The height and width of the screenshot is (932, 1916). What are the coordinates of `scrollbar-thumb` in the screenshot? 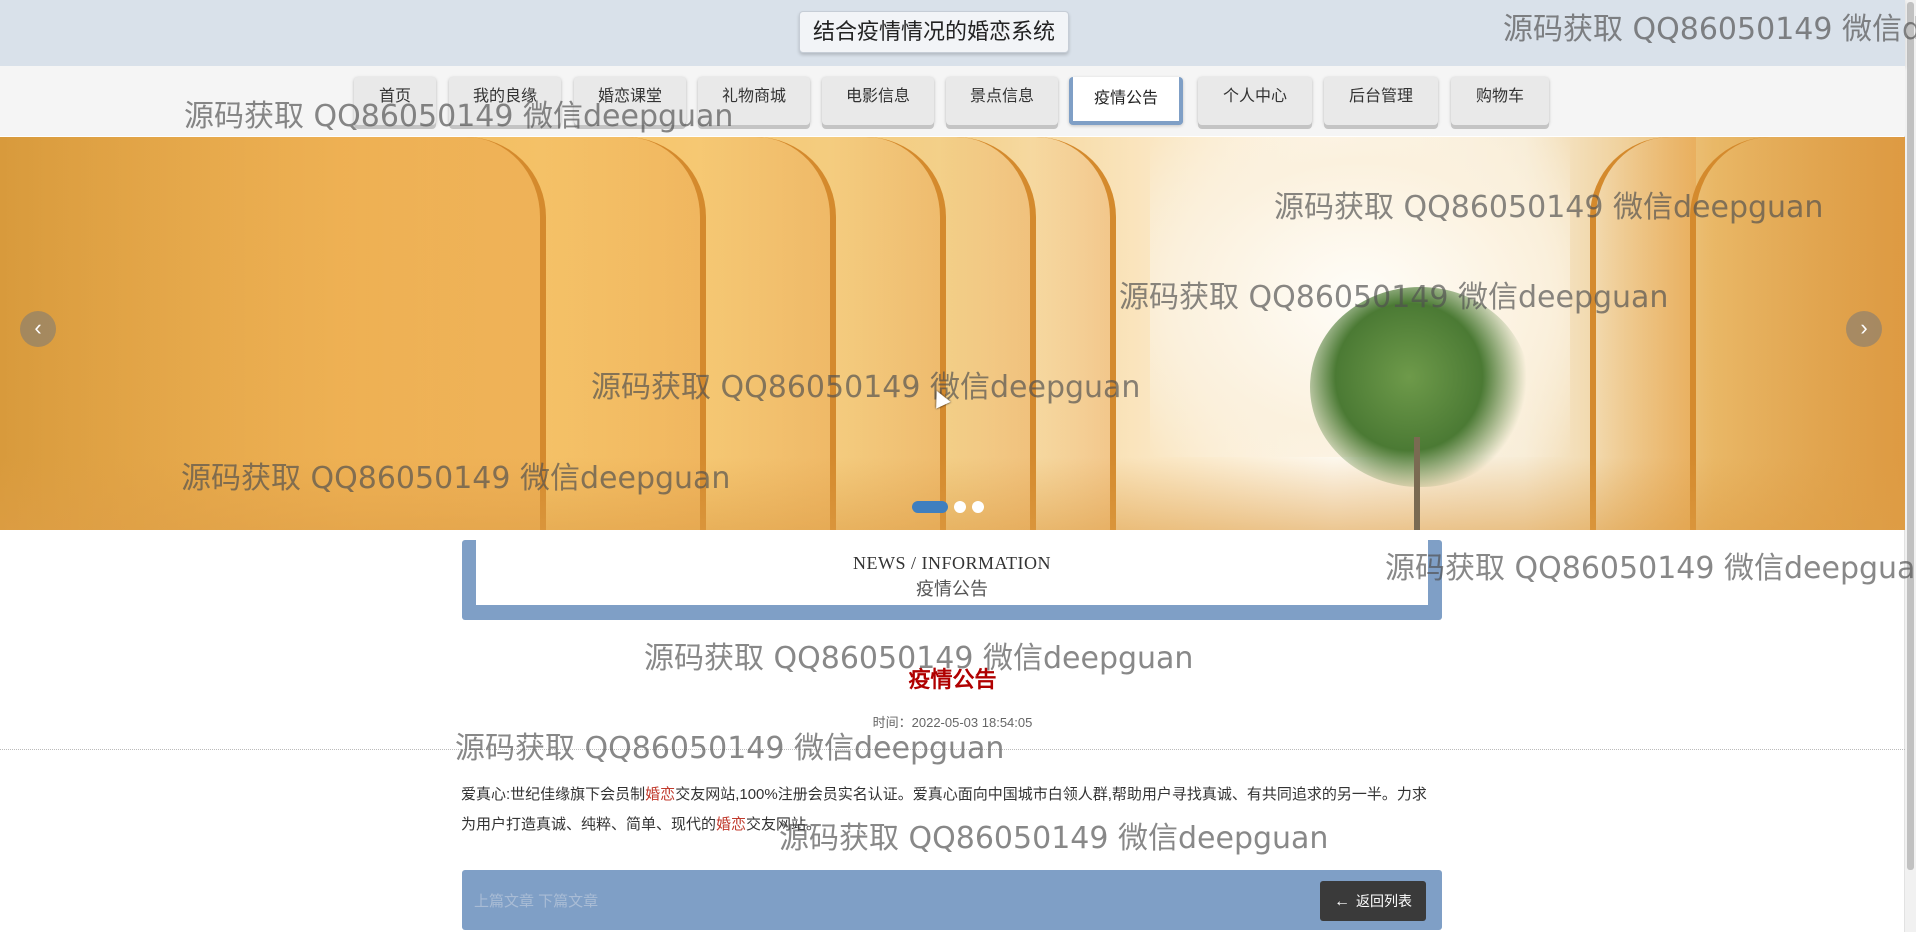 It's located at (1910, 436).